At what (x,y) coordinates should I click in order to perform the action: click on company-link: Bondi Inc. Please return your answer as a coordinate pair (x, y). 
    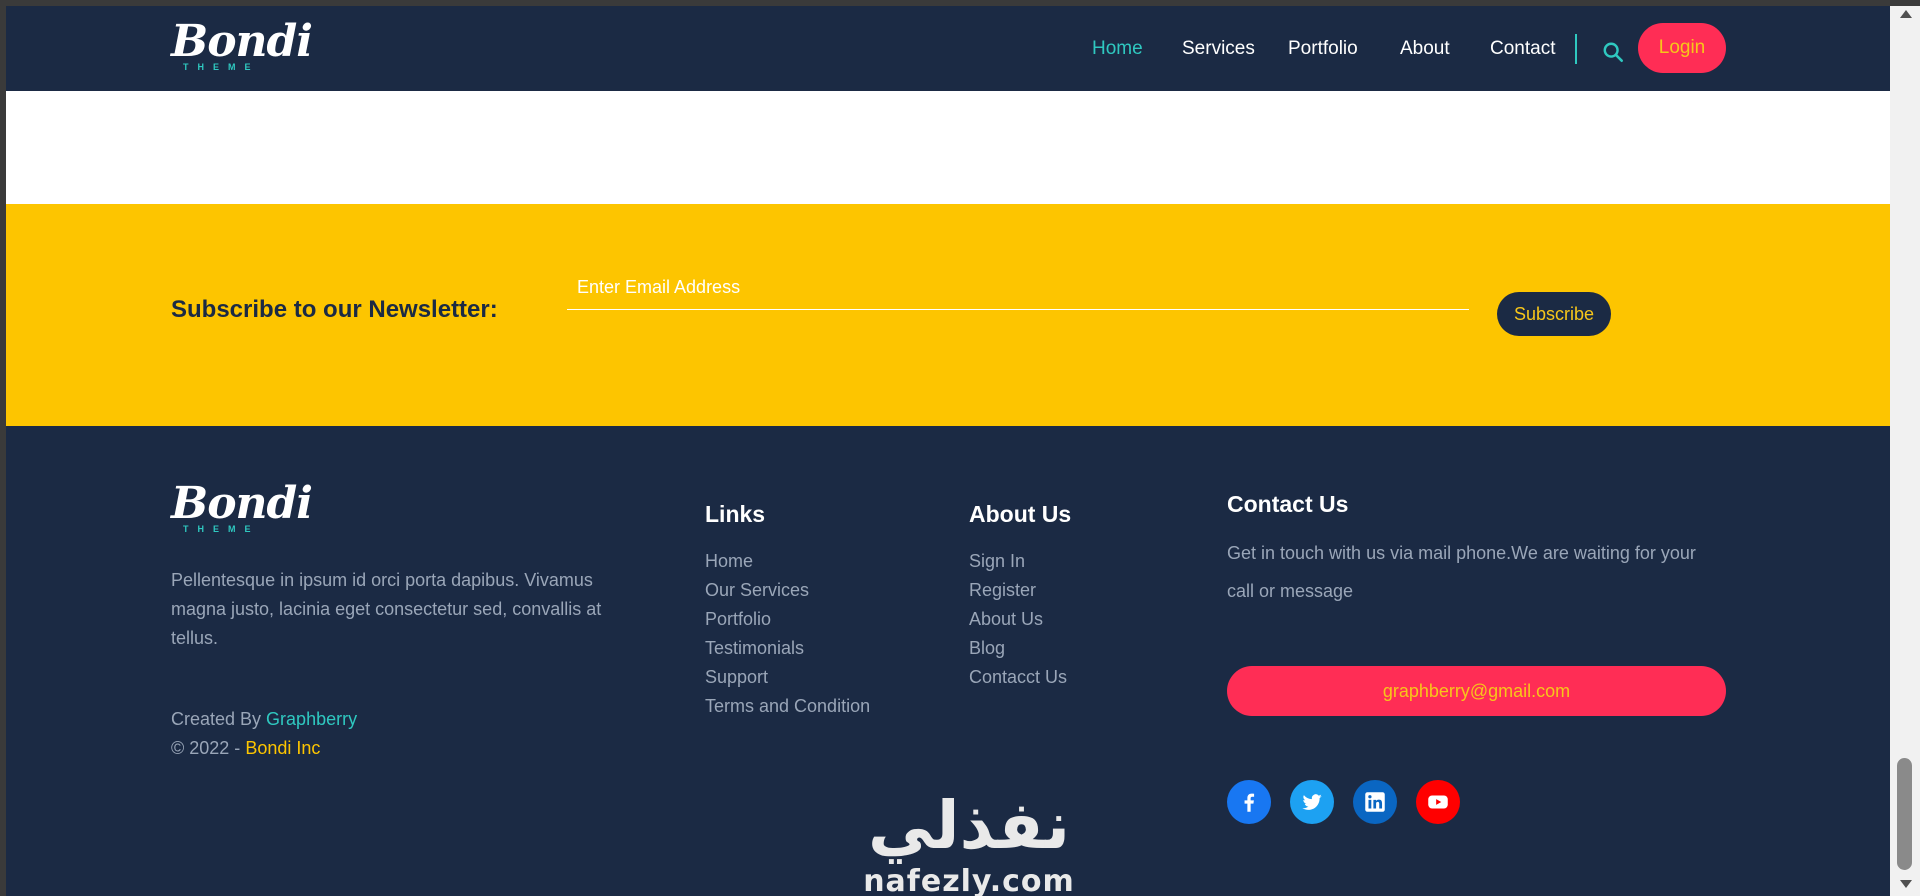
    Looking at the image, I should click on (282, 748).